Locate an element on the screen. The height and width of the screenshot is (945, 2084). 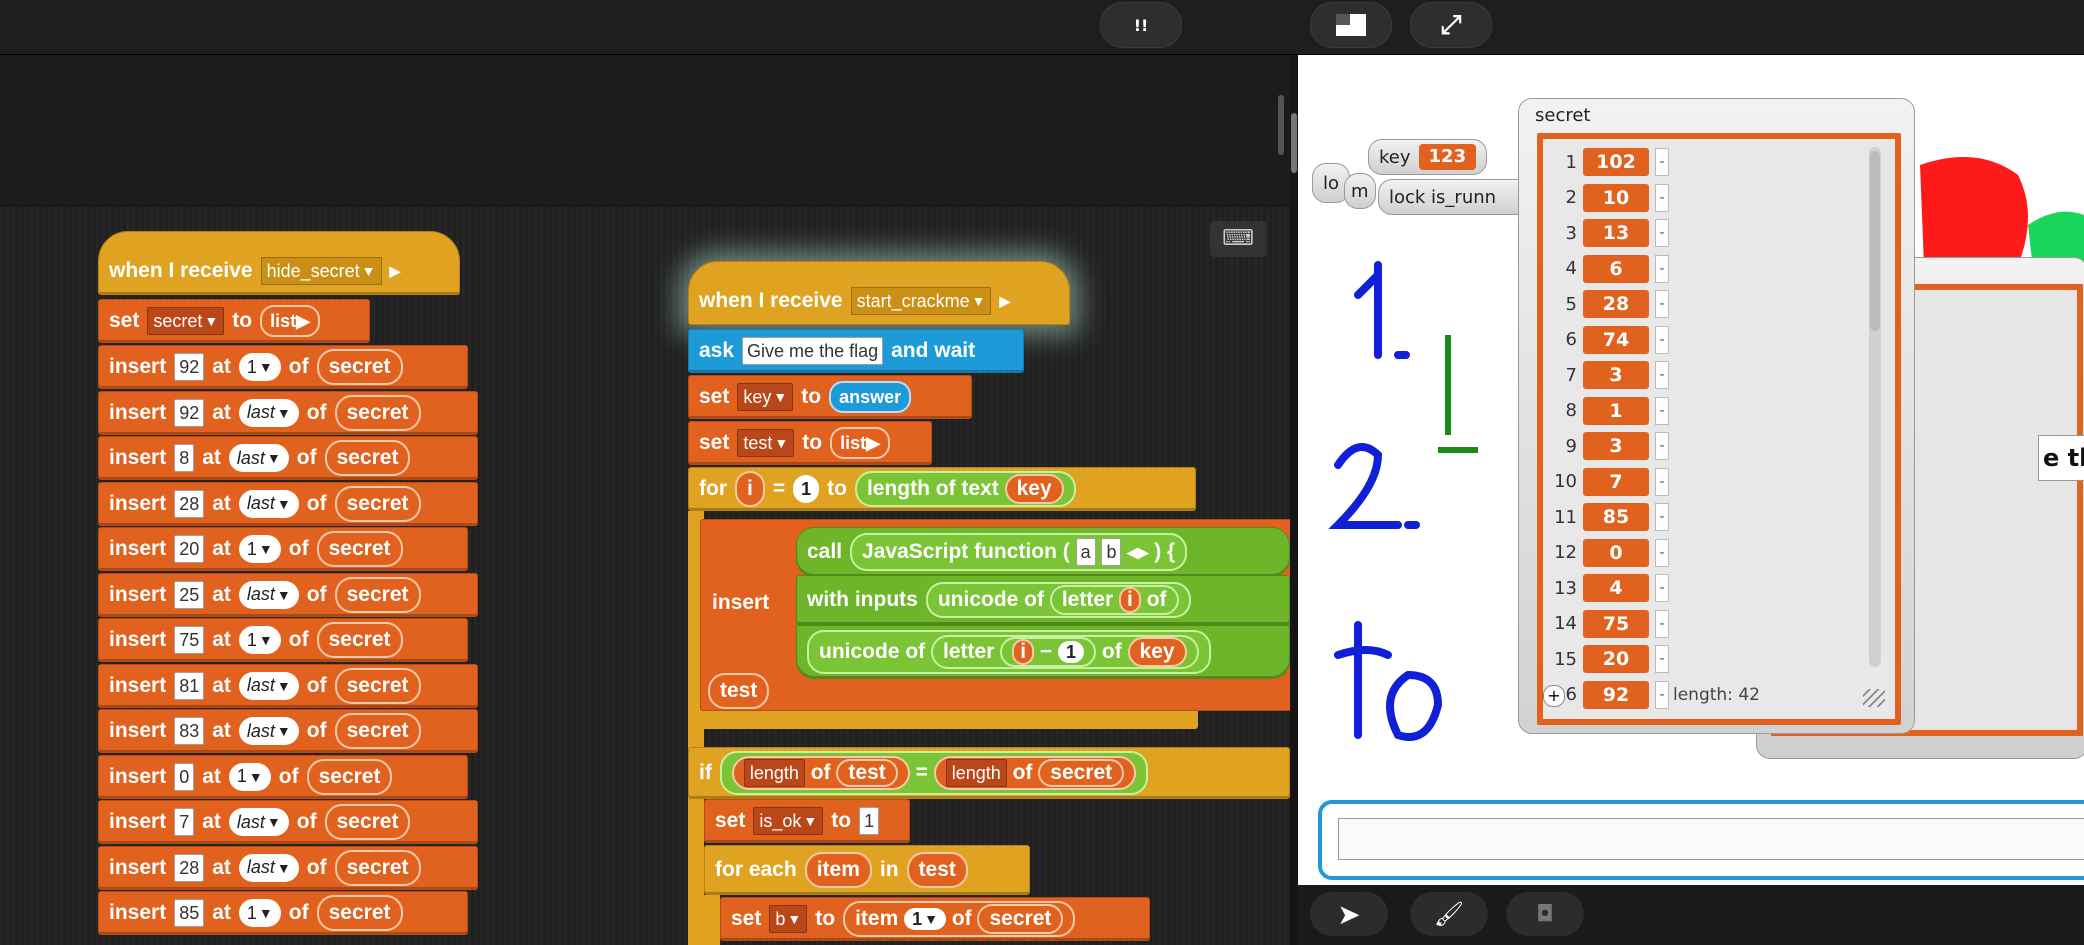
camera-icon: ◘ is located at coordinates (1545, 914).